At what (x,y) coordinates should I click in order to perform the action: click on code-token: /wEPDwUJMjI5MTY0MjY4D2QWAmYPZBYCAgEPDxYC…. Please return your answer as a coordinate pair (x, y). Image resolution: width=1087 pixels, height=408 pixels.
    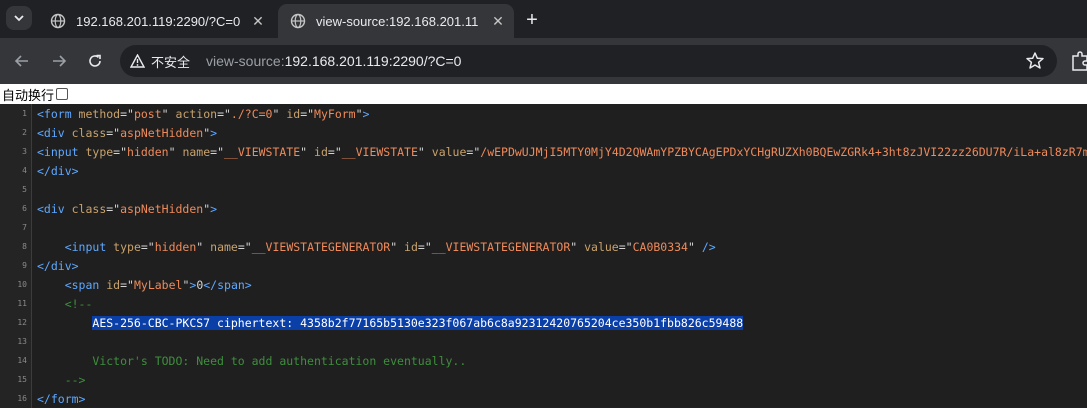
    Looking at the image, I should click on (783, 151).